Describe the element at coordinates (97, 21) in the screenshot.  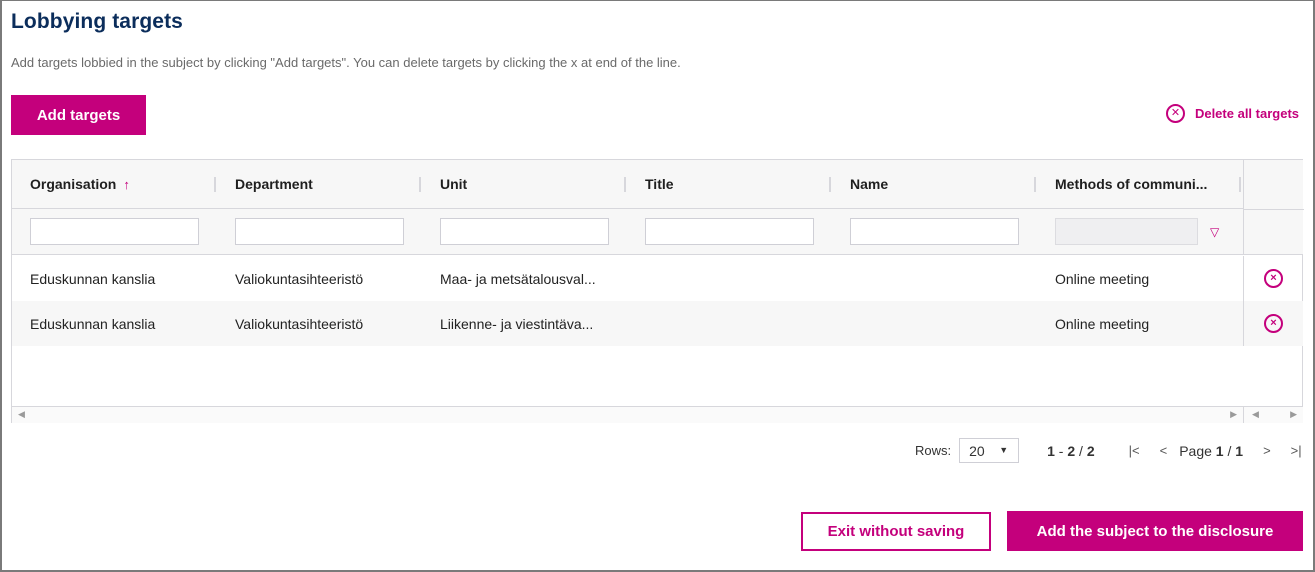
I see `page-title: Lobbying targets` at that location.